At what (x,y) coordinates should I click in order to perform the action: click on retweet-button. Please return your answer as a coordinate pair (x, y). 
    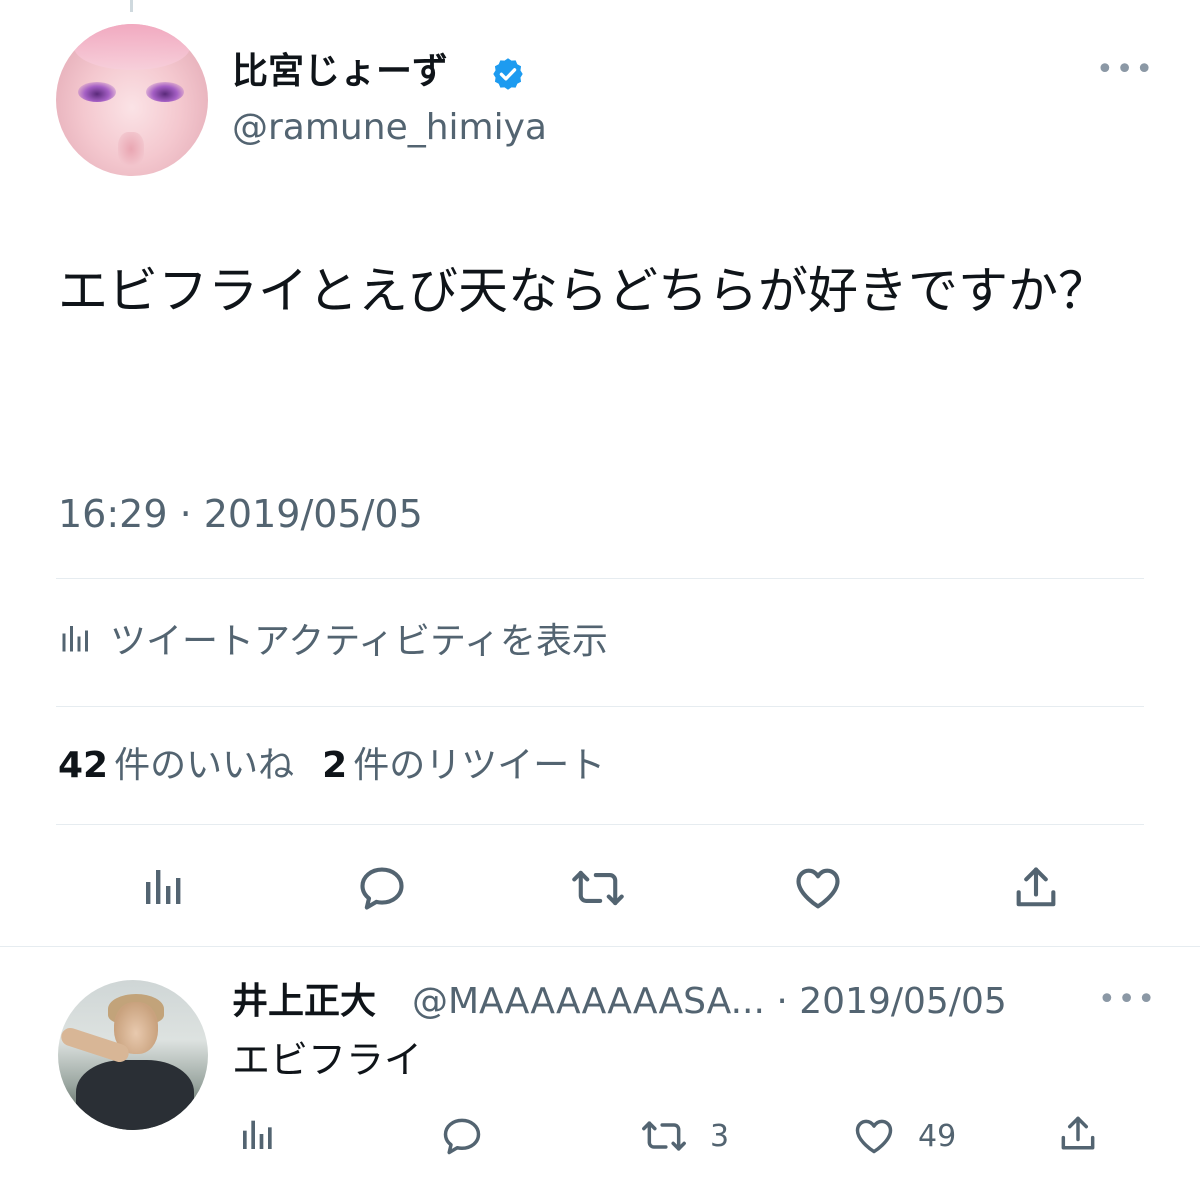
    Looking at the image, I should click on (598, 888).